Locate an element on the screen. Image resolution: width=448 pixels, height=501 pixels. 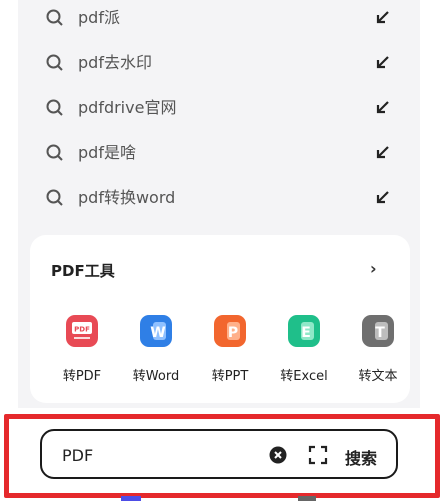
text-convert-icon: T is located at coordinates (378, 331).